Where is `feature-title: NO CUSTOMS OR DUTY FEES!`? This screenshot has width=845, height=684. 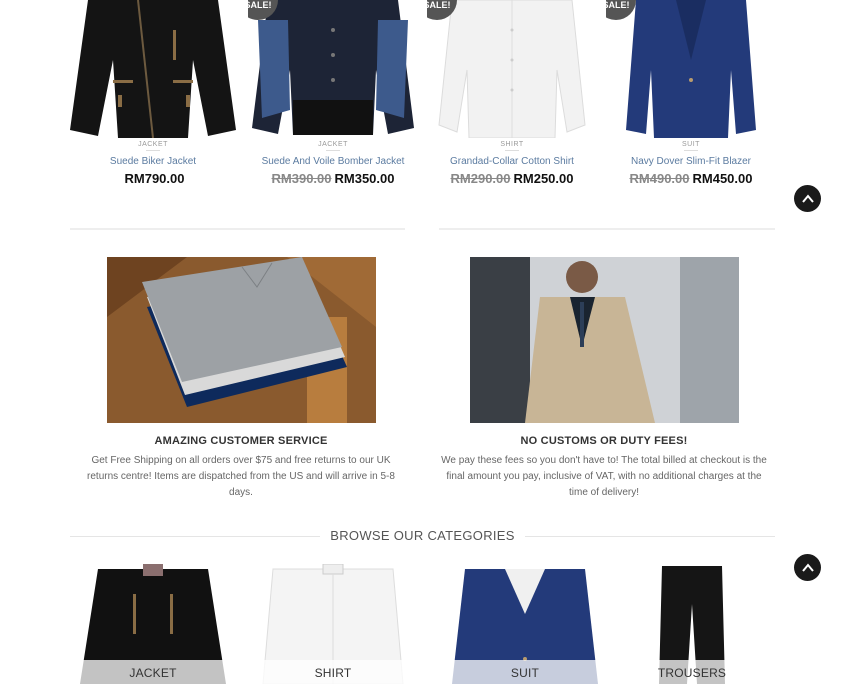 feature-title: NO CUSTOMS OR DUTY FEES! is located at coordinates (604, 441).